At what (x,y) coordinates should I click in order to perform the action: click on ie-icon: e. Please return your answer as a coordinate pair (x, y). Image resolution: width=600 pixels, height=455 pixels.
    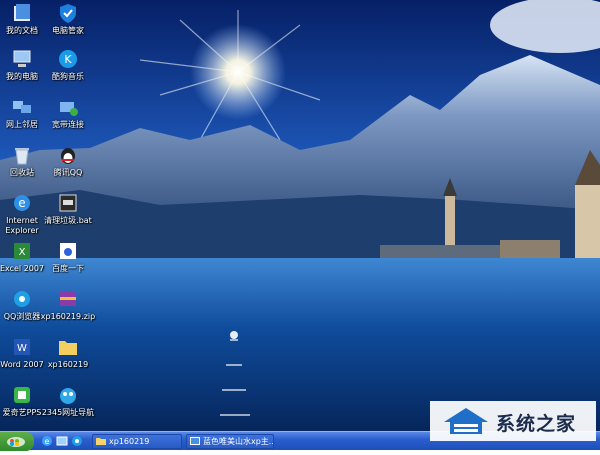
    Looking at the image, I should click on (22, 203).